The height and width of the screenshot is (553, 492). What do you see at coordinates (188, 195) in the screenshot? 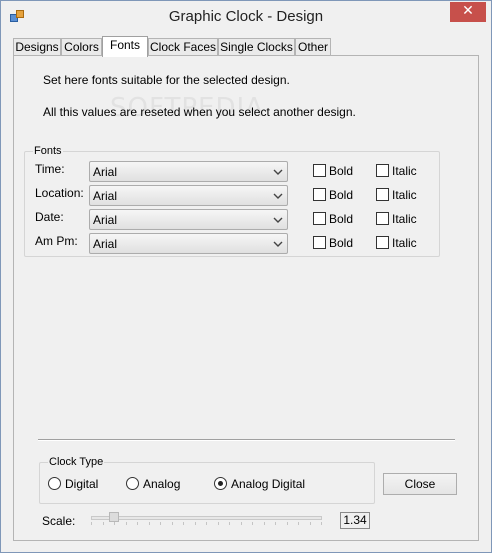
I see `location-font-select: Arial` at bounding box center [188, 195].